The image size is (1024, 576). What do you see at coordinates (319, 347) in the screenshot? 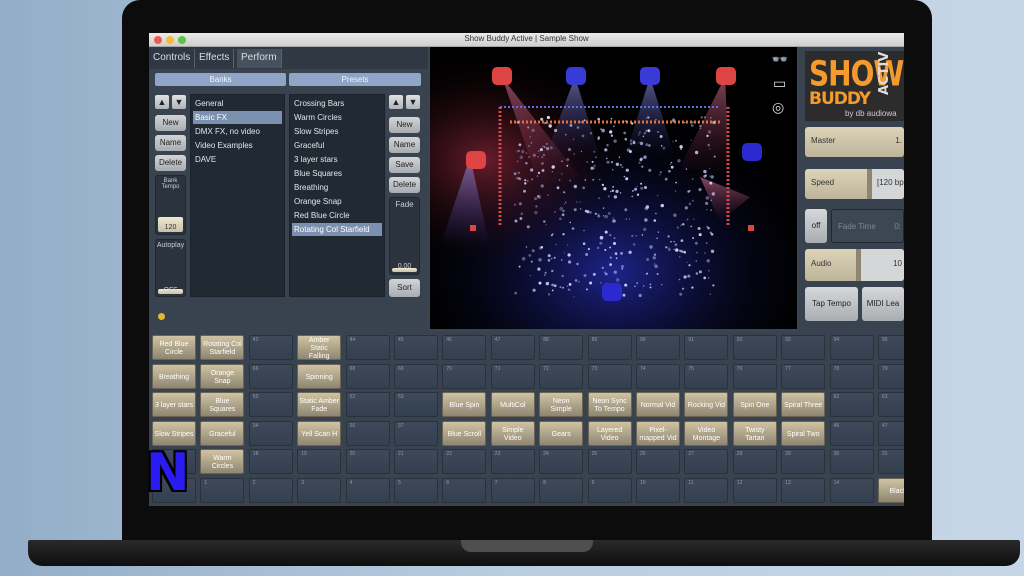
I see `pad-button: Amber Static Falling` at bounding box center [319, 347].